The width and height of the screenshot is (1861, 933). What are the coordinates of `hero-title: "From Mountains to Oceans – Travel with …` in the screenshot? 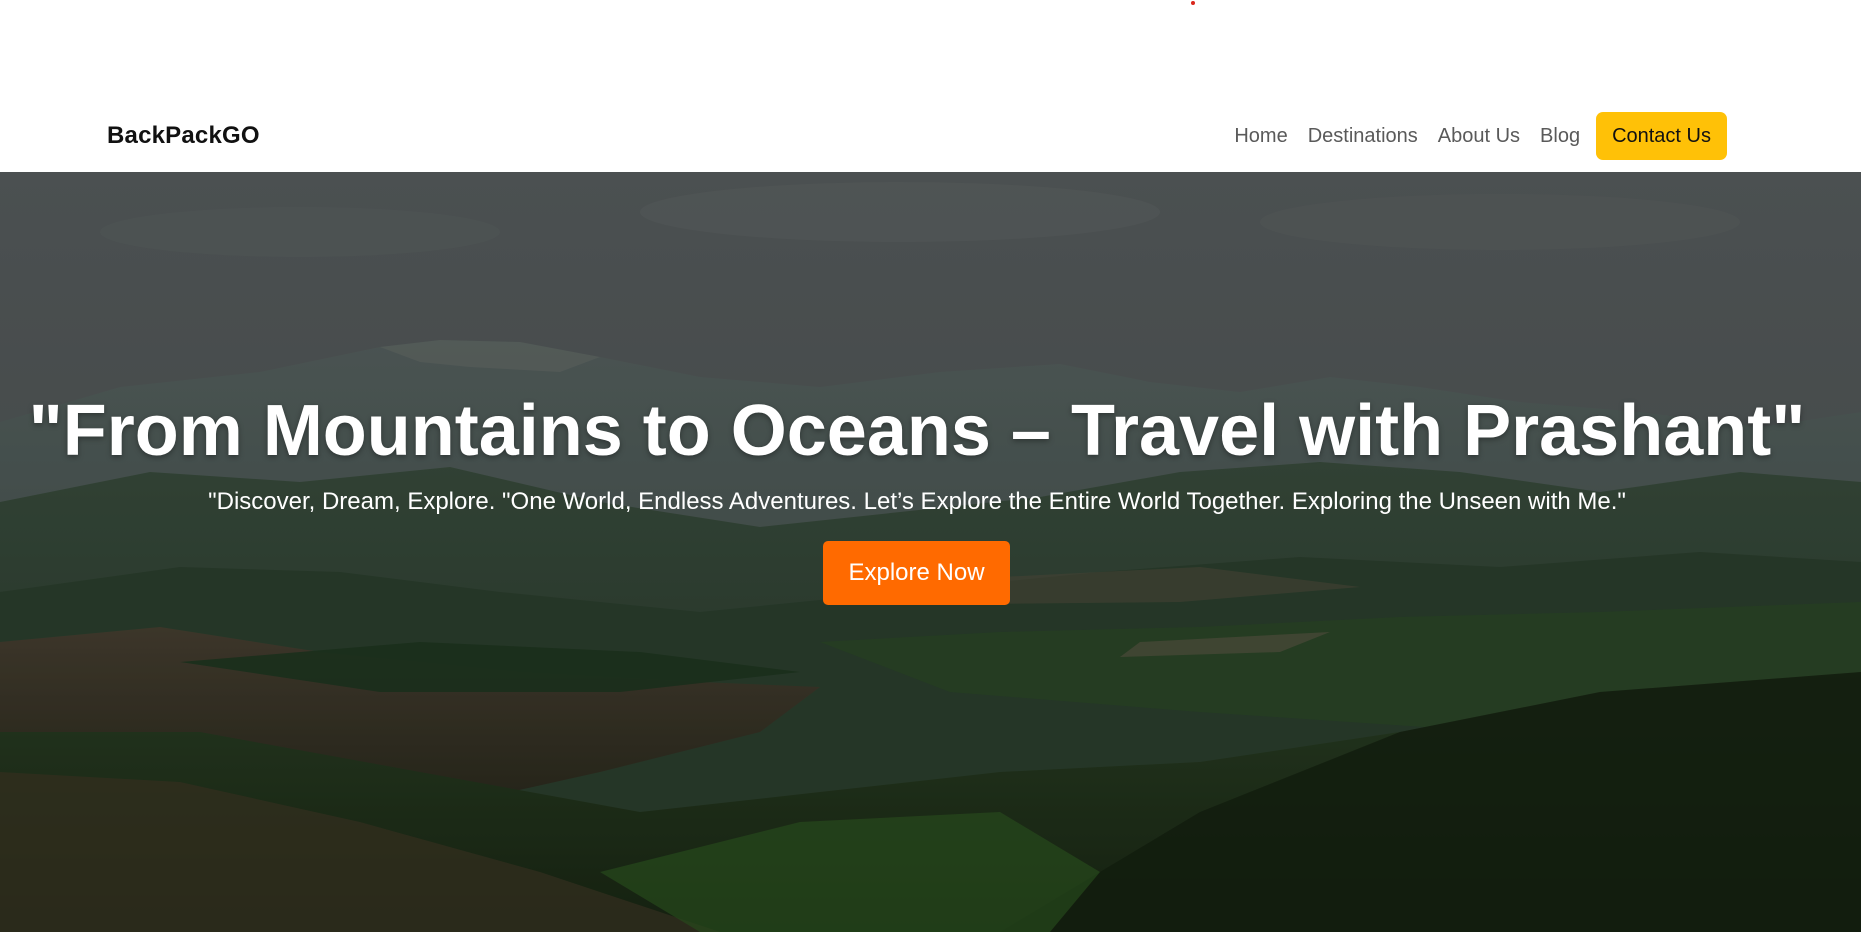 It's located at (917, 431).